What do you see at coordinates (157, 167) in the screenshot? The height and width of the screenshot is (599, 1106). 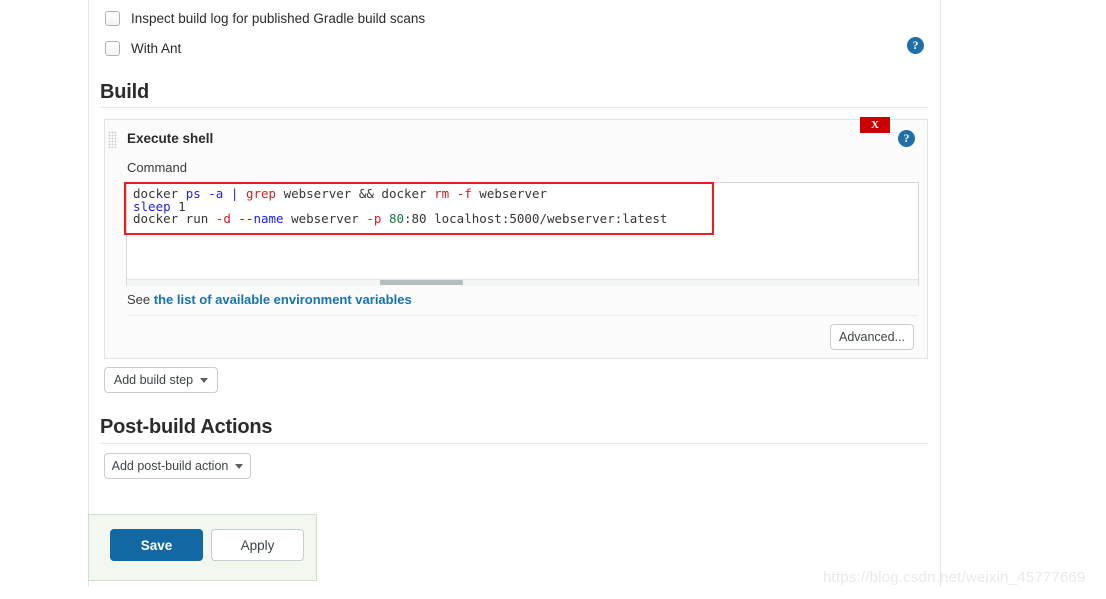 I see `command-field-label: Command` at bounding box center [157, 167].